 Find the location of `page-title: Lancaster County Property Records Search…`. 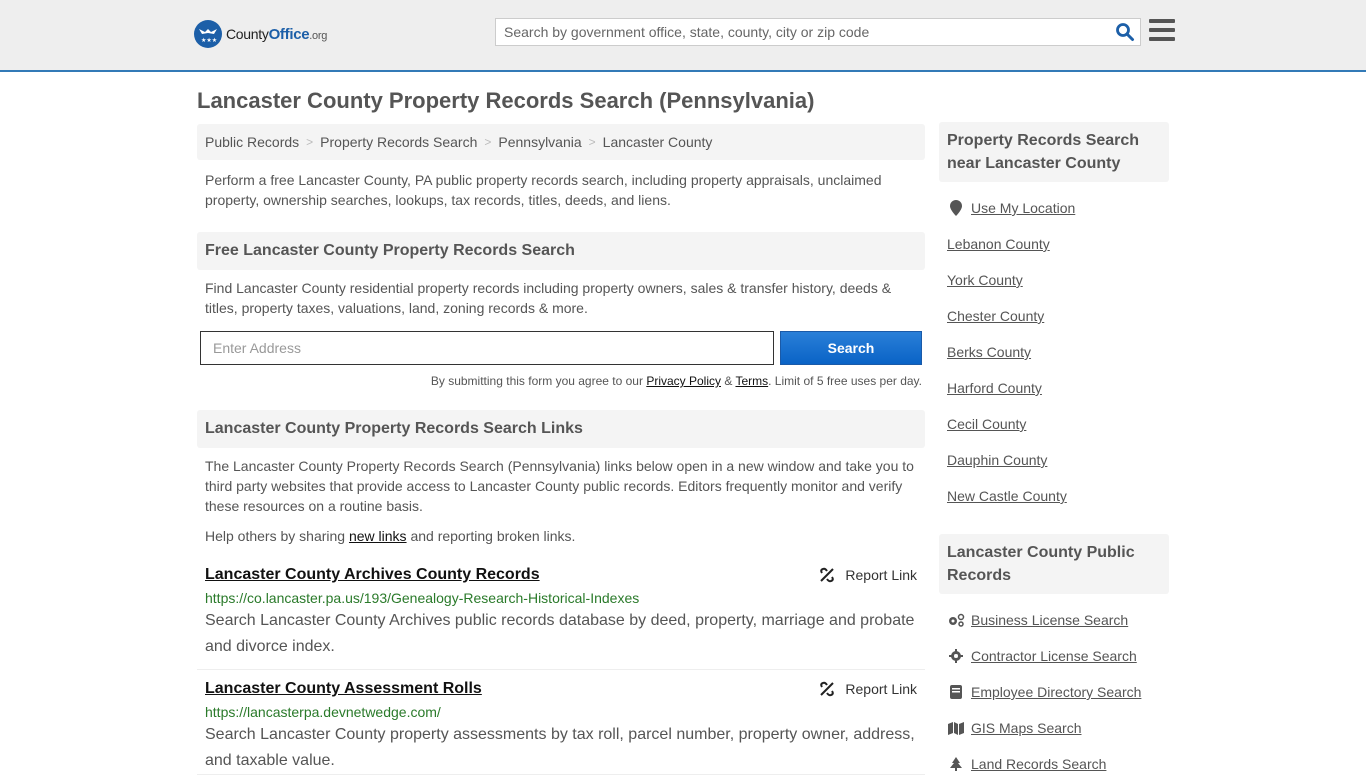

page-title: Lancaster County Property Records Search… is located at coordinates (506, 100).